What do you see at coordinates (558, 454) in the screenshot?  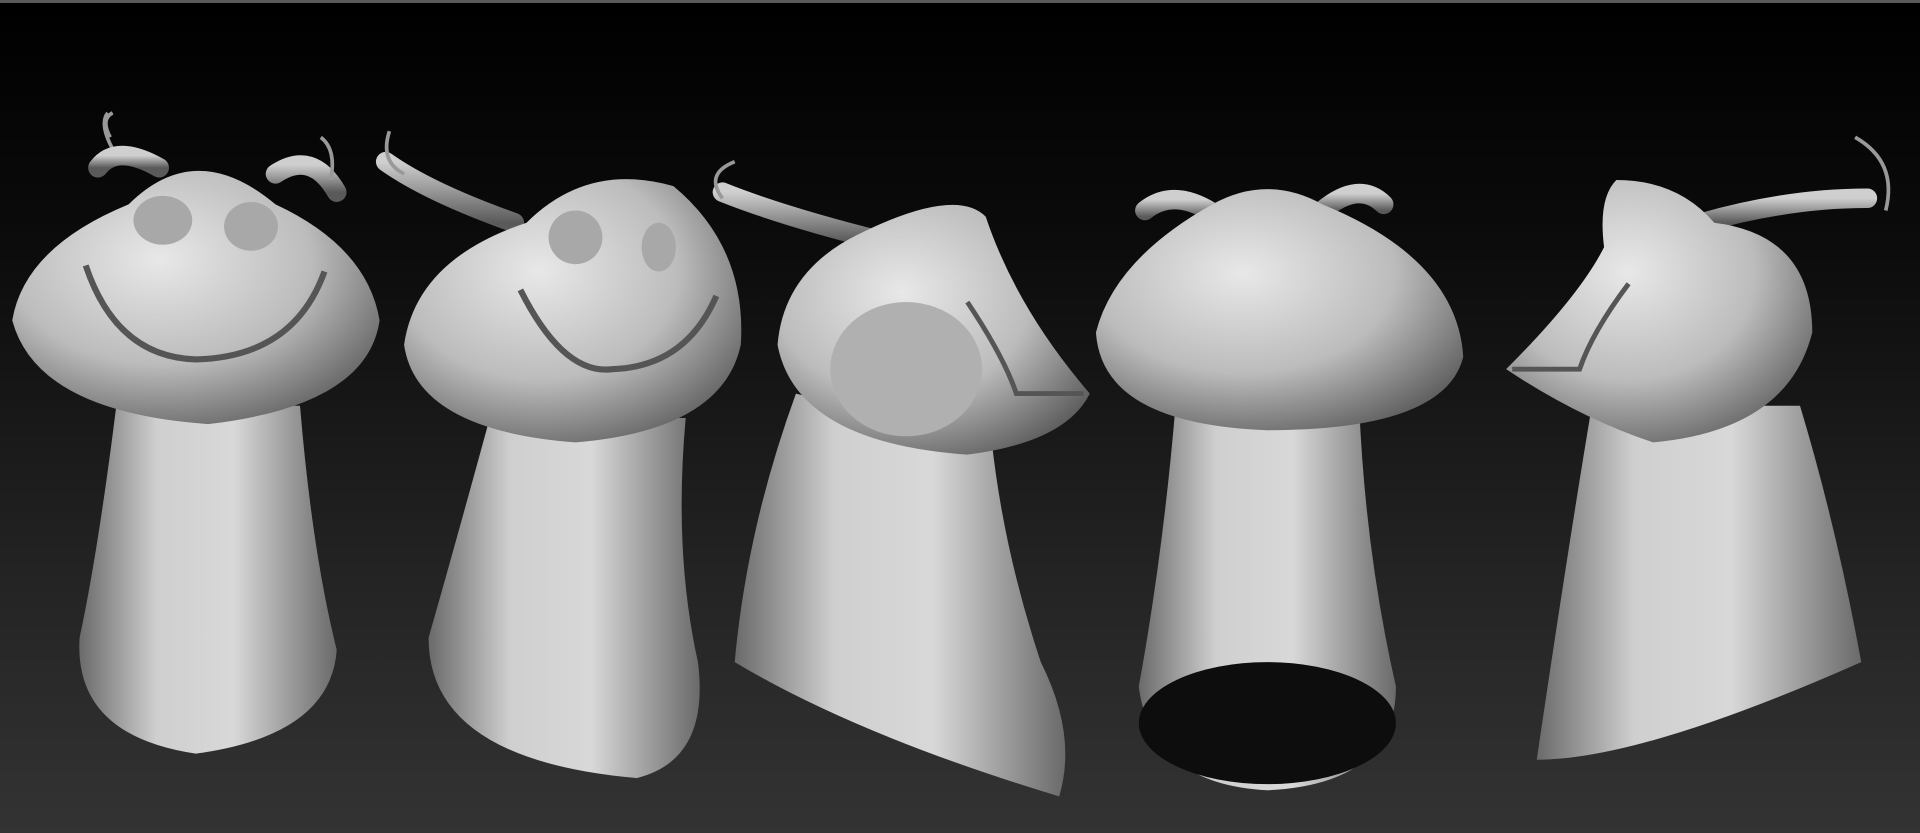 I see `sculpt-three-quarter-view` at bounding box center [558, 454].